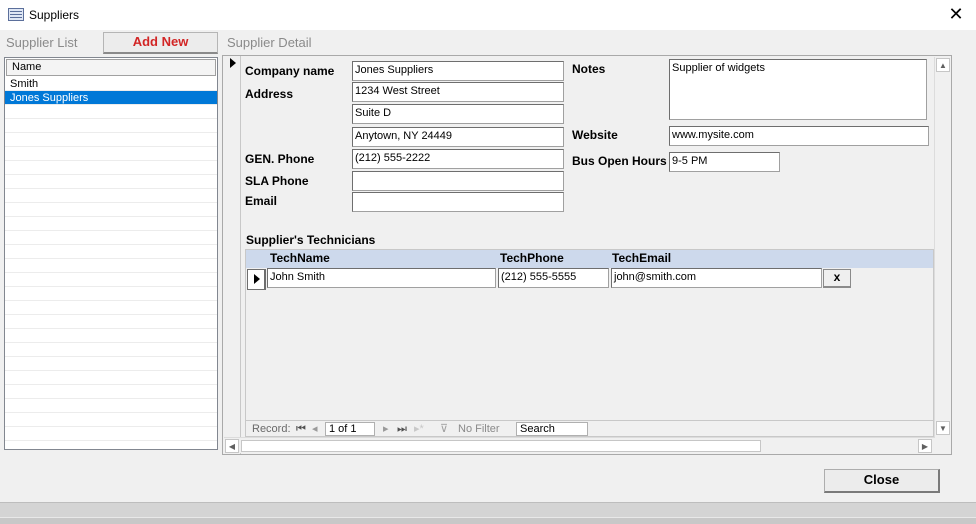  I want to click on current-record-arrow-icon, so click(233, 63).